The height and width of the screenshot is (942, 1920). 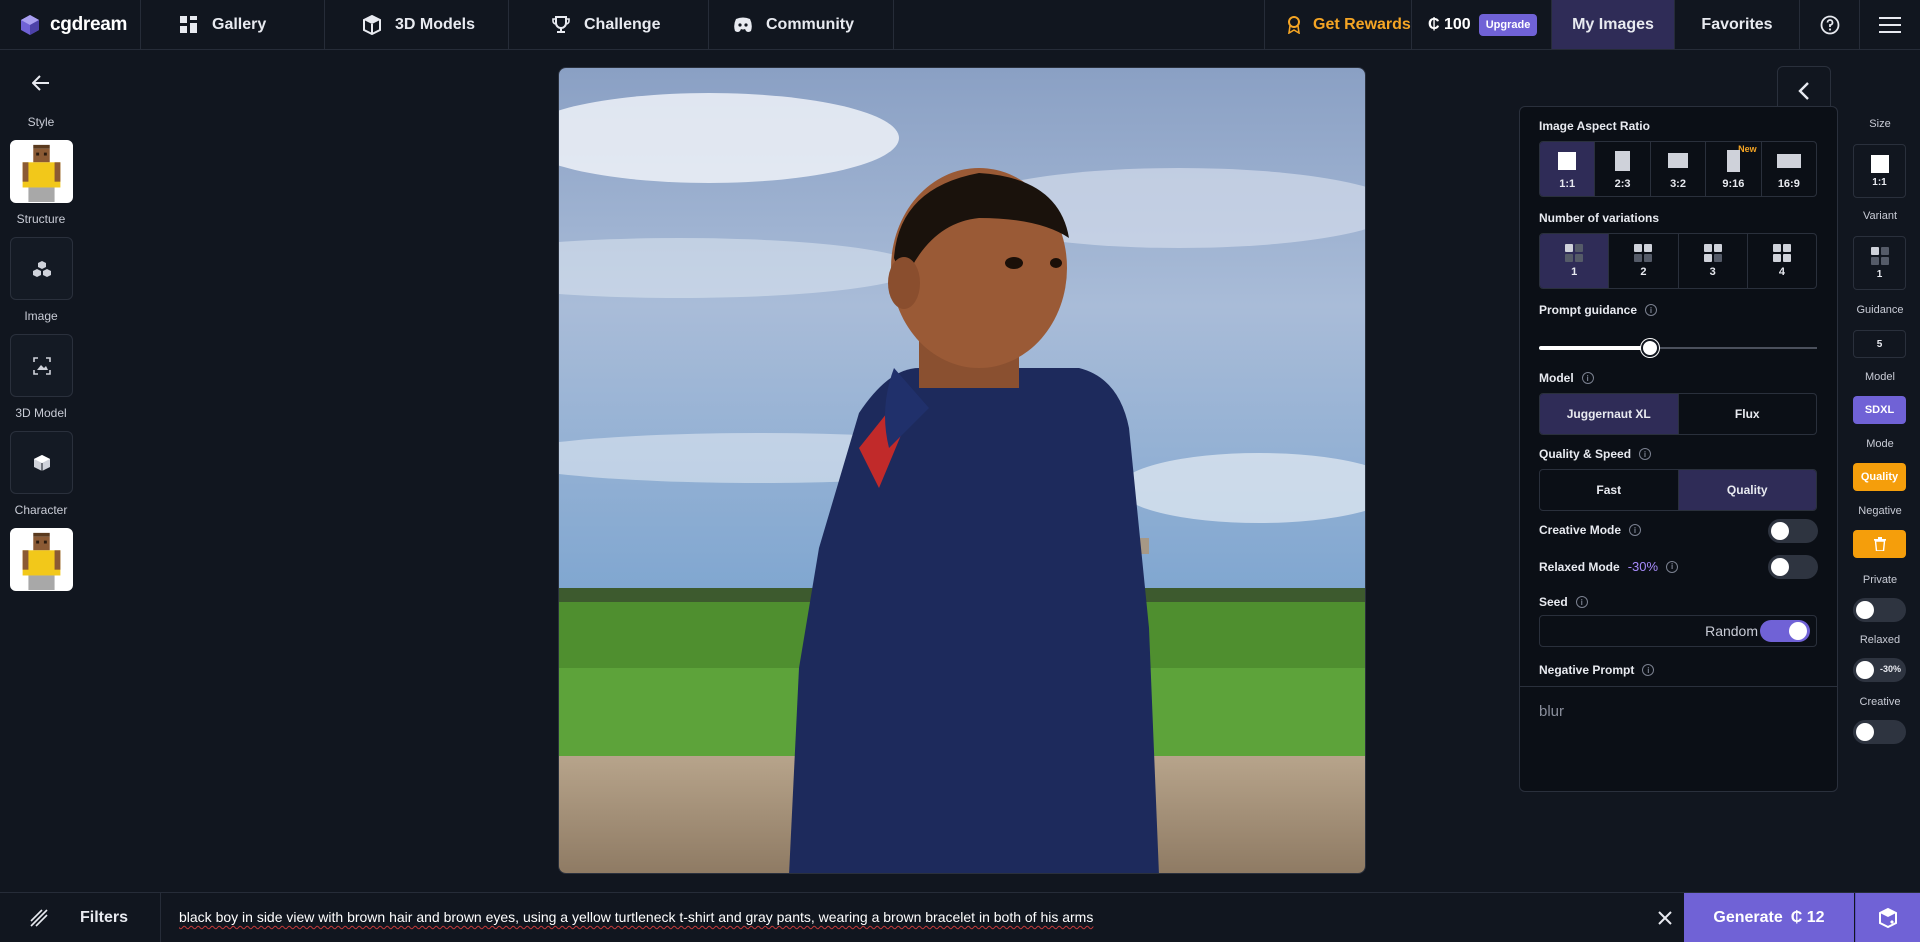 What do you see at coordinates (1880, 124) in the screenshot?
I see `size-label: Size` at bounding box center [1880, 124].